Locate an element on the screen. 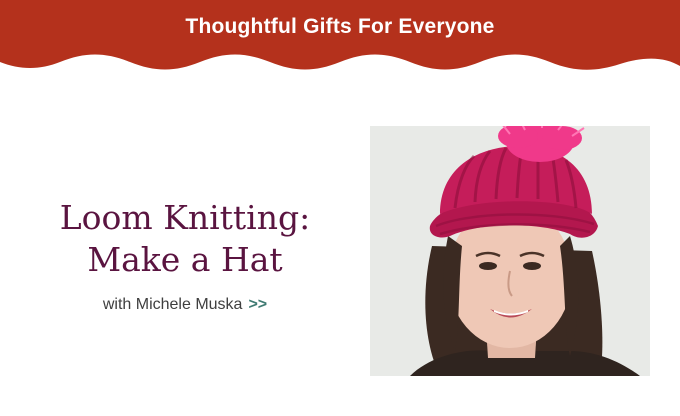  instructor-byline: with Michele Muska is located at coordinates (173, 304).